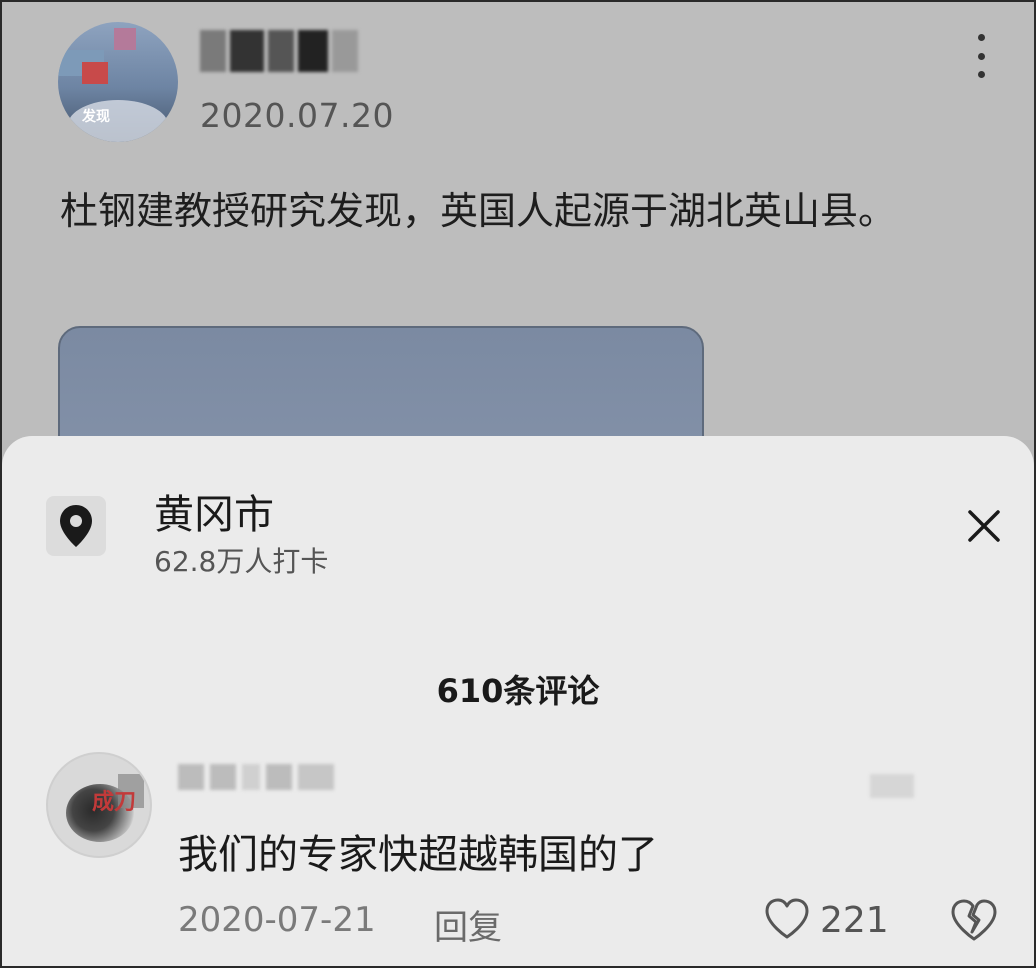 The image size is (1036, 968). I want to click on author-name-redacted, so click(279, 53).